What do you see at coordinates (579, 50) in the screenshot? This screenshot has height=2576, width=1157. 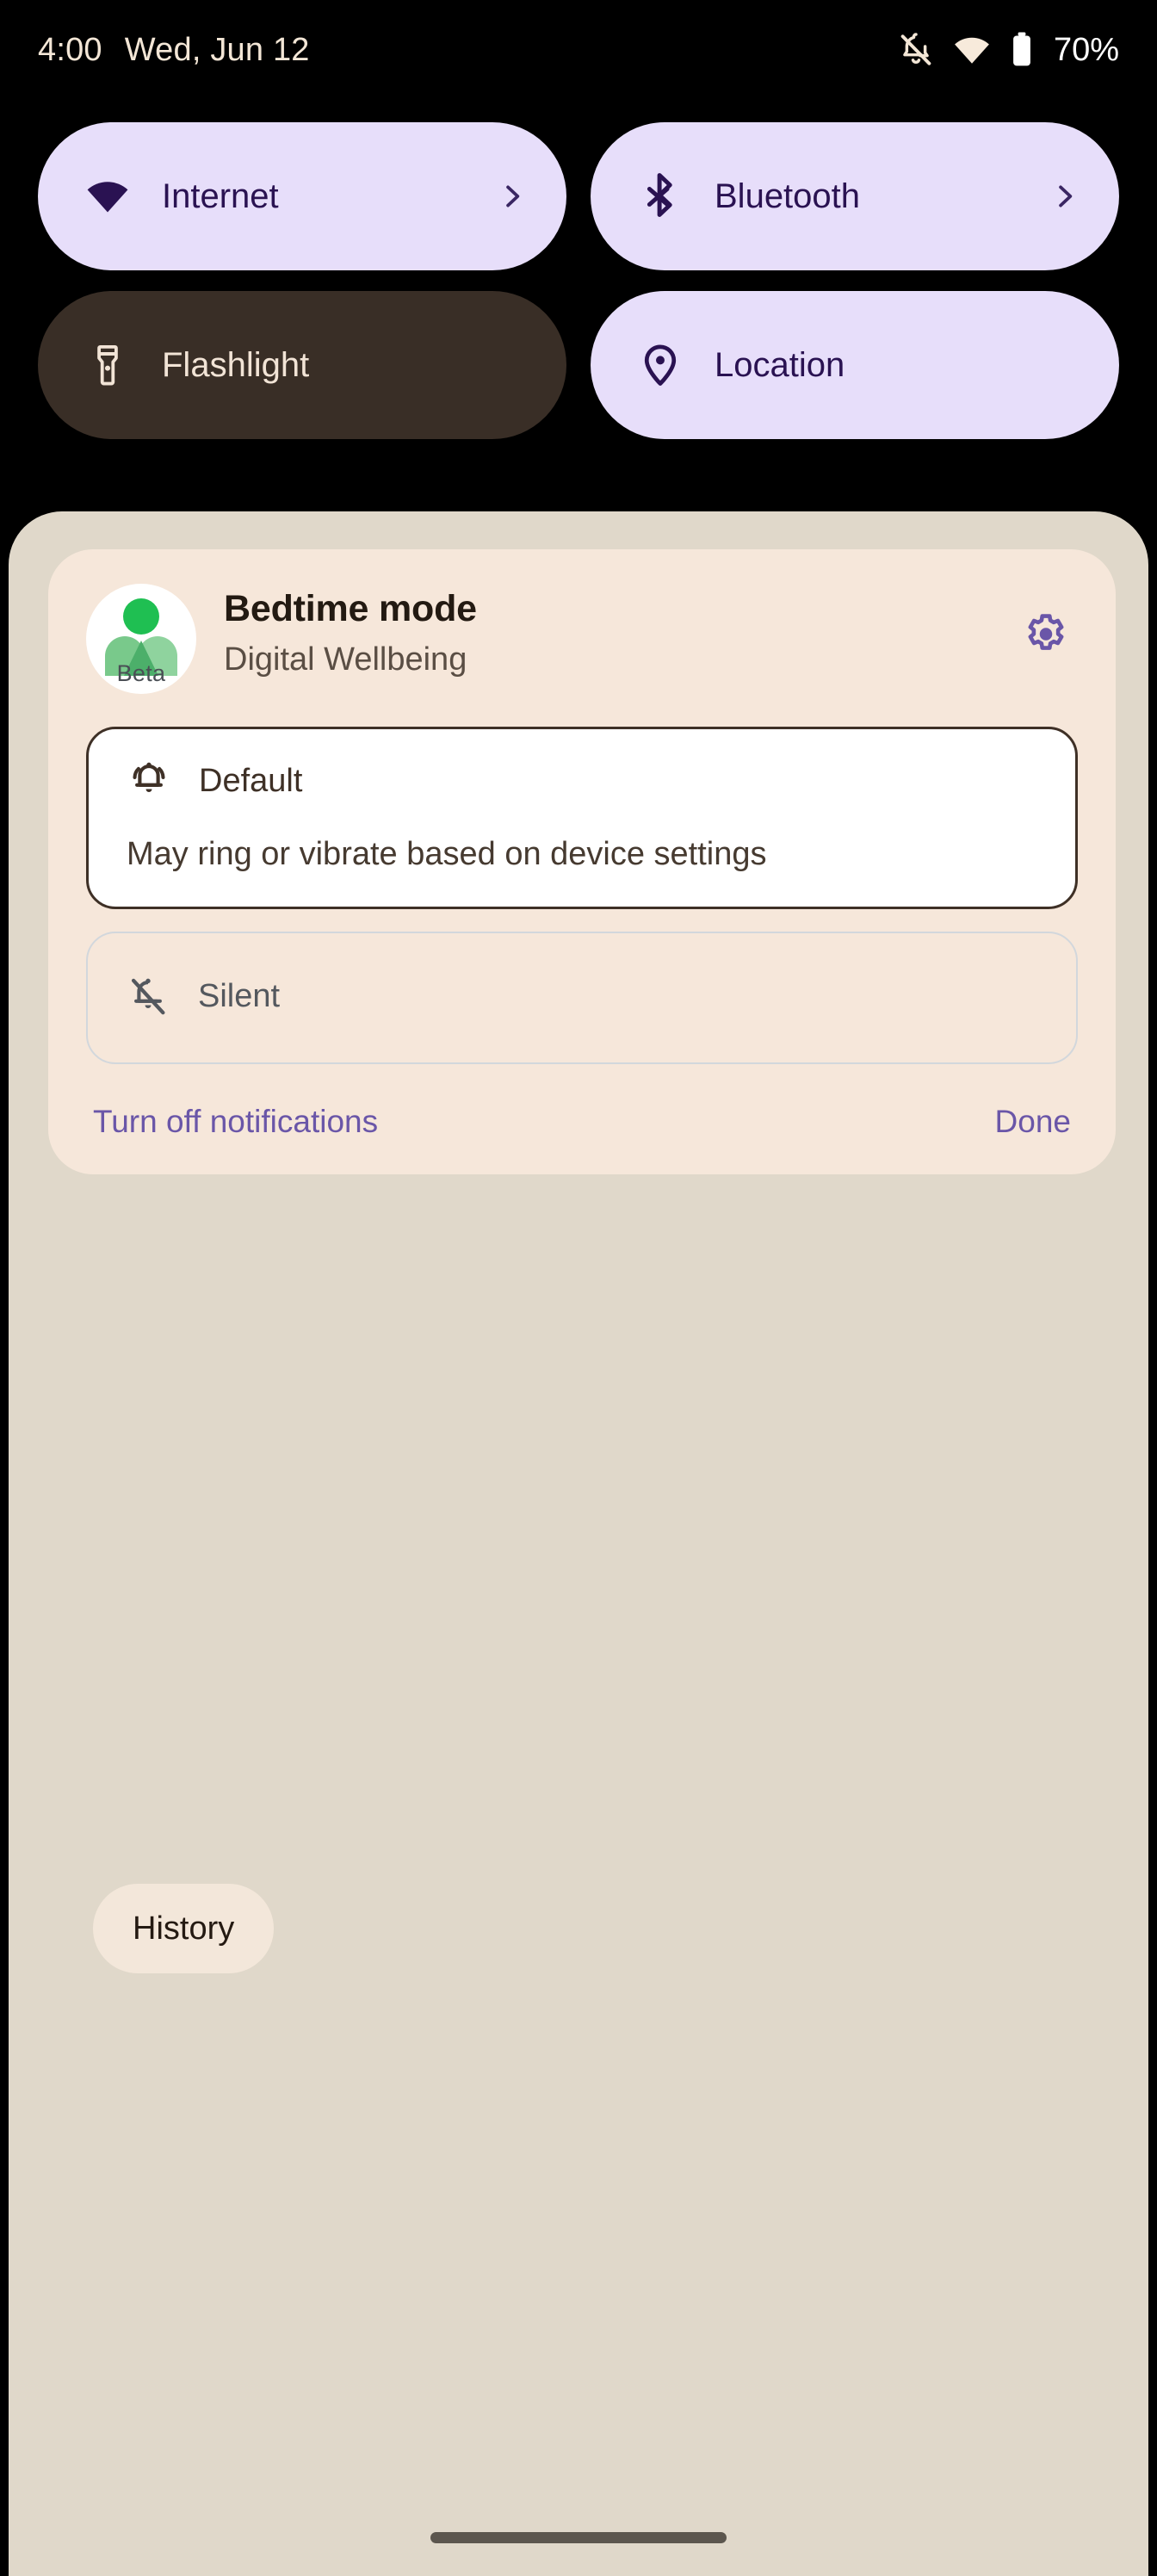 I see `status-bar: 4:00 Wed, Jun 12 70%` at bounding box center [579, 50].